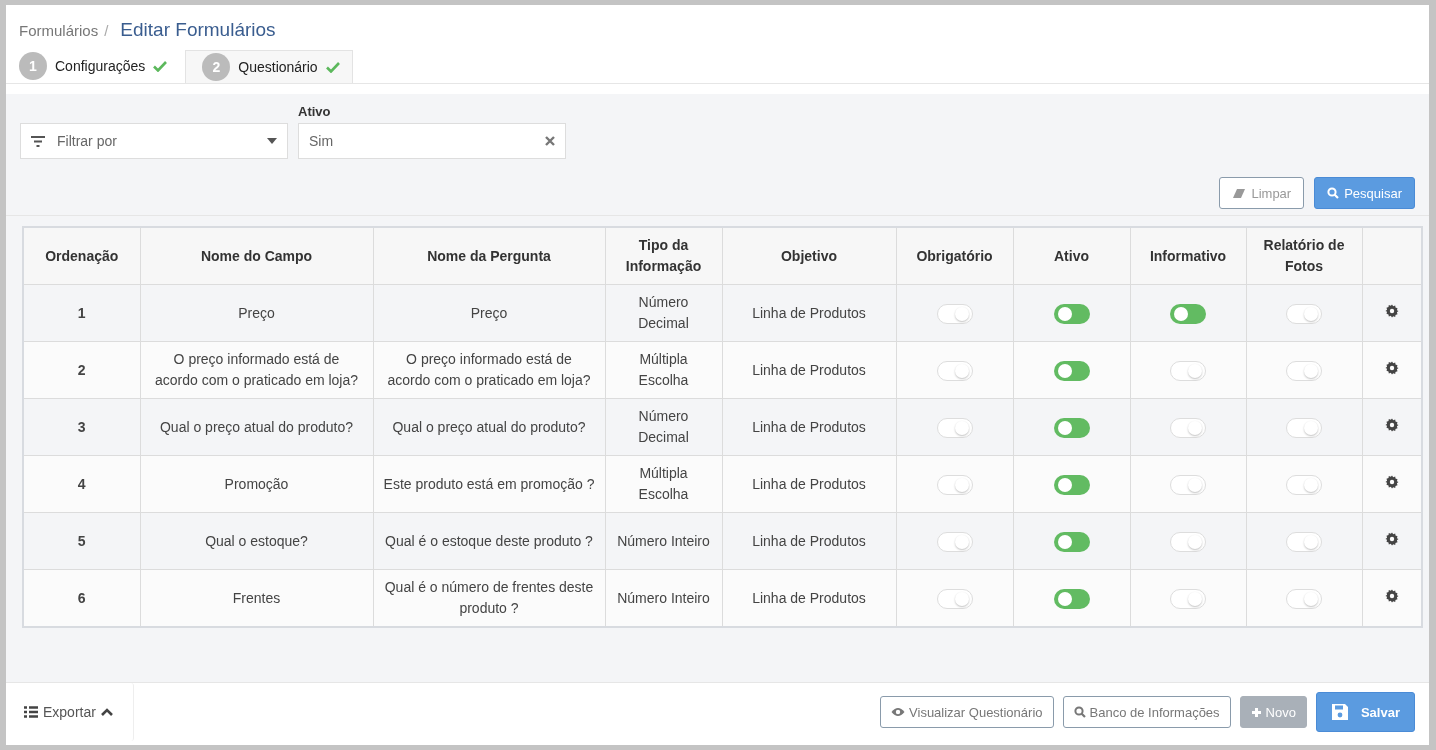 The height and width of the screenshot is (750, 1436). I want to click on table-cell: Promoção, so click(256, 484).